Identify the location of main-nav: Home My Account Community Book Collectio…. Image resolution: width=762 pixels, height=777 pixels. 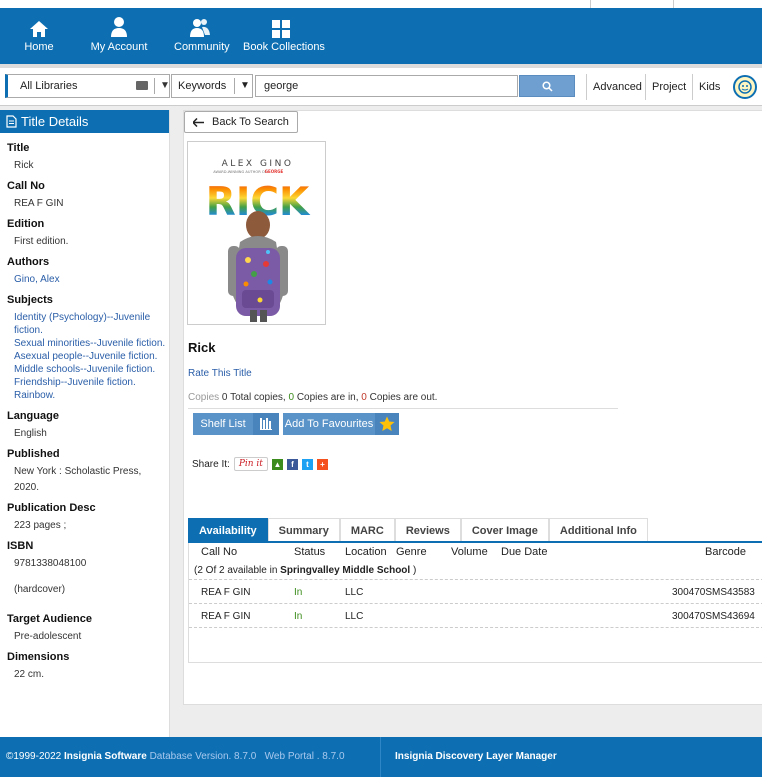
(381, 36).